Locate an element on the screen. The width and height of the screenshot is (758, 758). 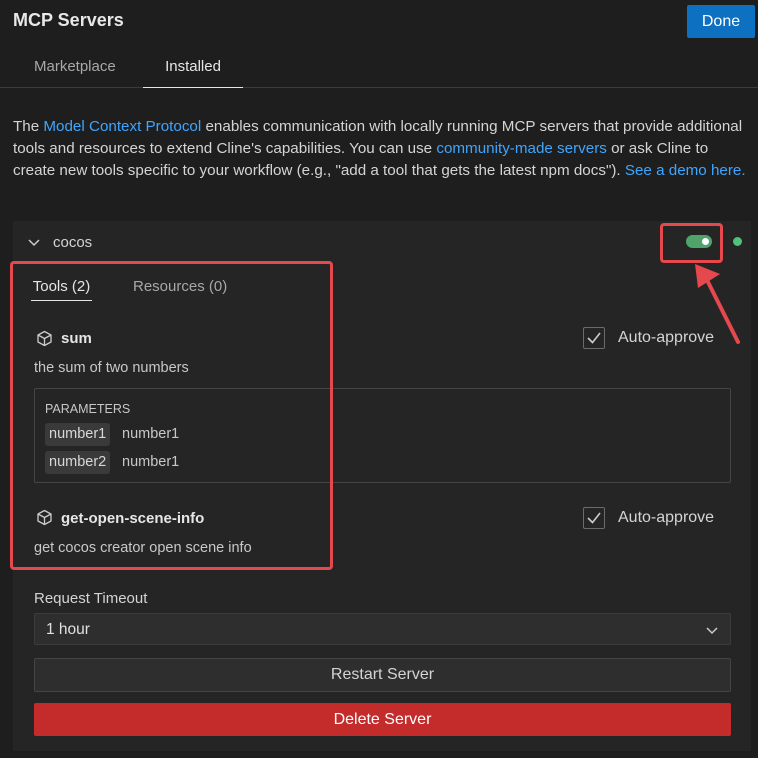
restart-server-button: Restart Server is located at coordinates (382, 675).